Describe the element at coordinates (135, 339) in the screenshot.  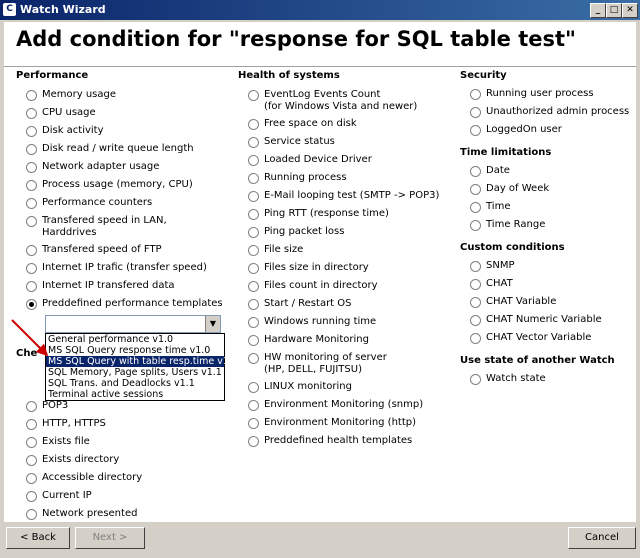
I see `dropdown-option: General performance v1.0` at that location.